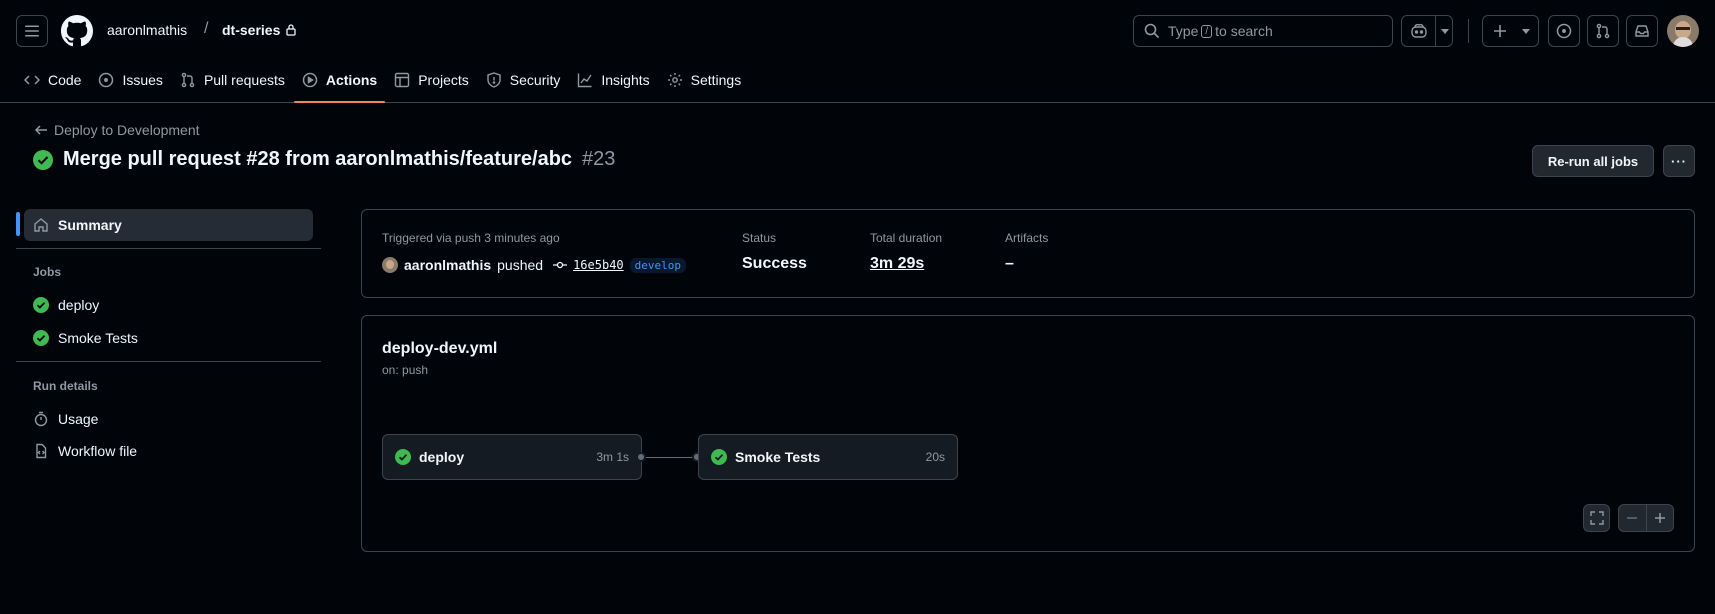  Describe the element at coordinates (405, 370) in the screenshot. I see `workflow-trigger: on: push` at that location.